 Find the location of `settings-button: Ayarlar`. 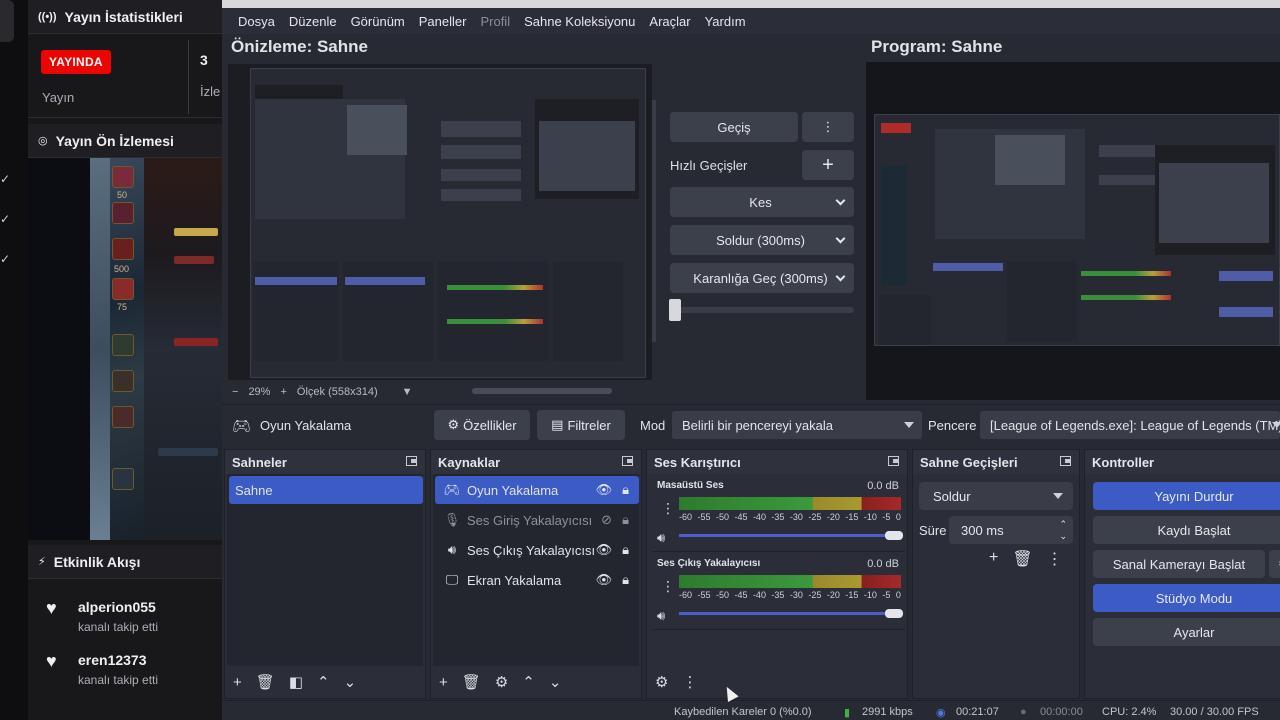

settings-button: Ayarlar is located at coordinates (1186, 632).